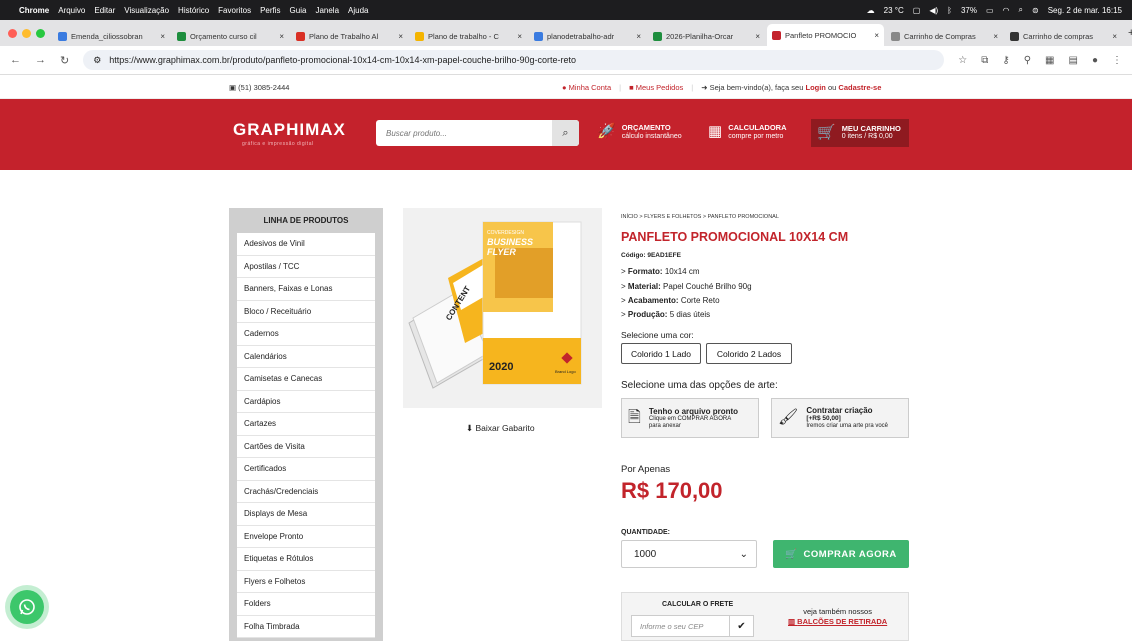 Image resolution: width=1132 pixels, height=641 pixels. What do you see at coordinates (1021, 10) in the screenshot?
I see `spotlight-icon: ⌕` at bounding box center [1021, 10].